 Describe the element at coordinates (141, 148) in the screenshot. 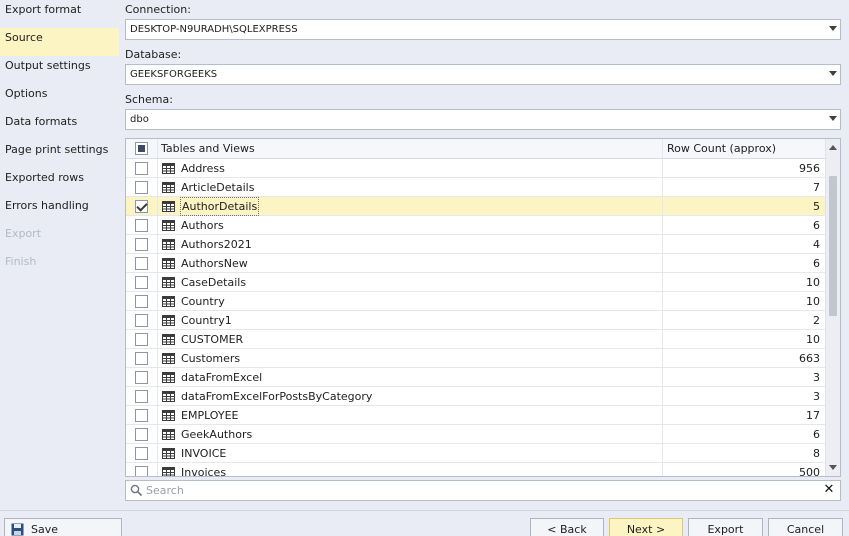

I see `select-all-checkbox` at that location.